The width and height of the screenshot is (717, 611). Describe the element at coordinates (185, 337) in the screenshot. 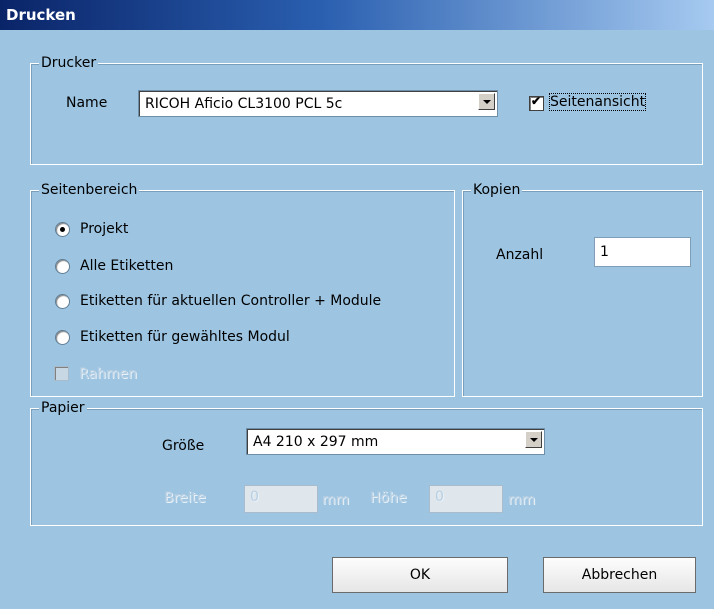

I see `radio-gewaehltes-modul-label: Etiketten für gewähltes Modul` at that location.